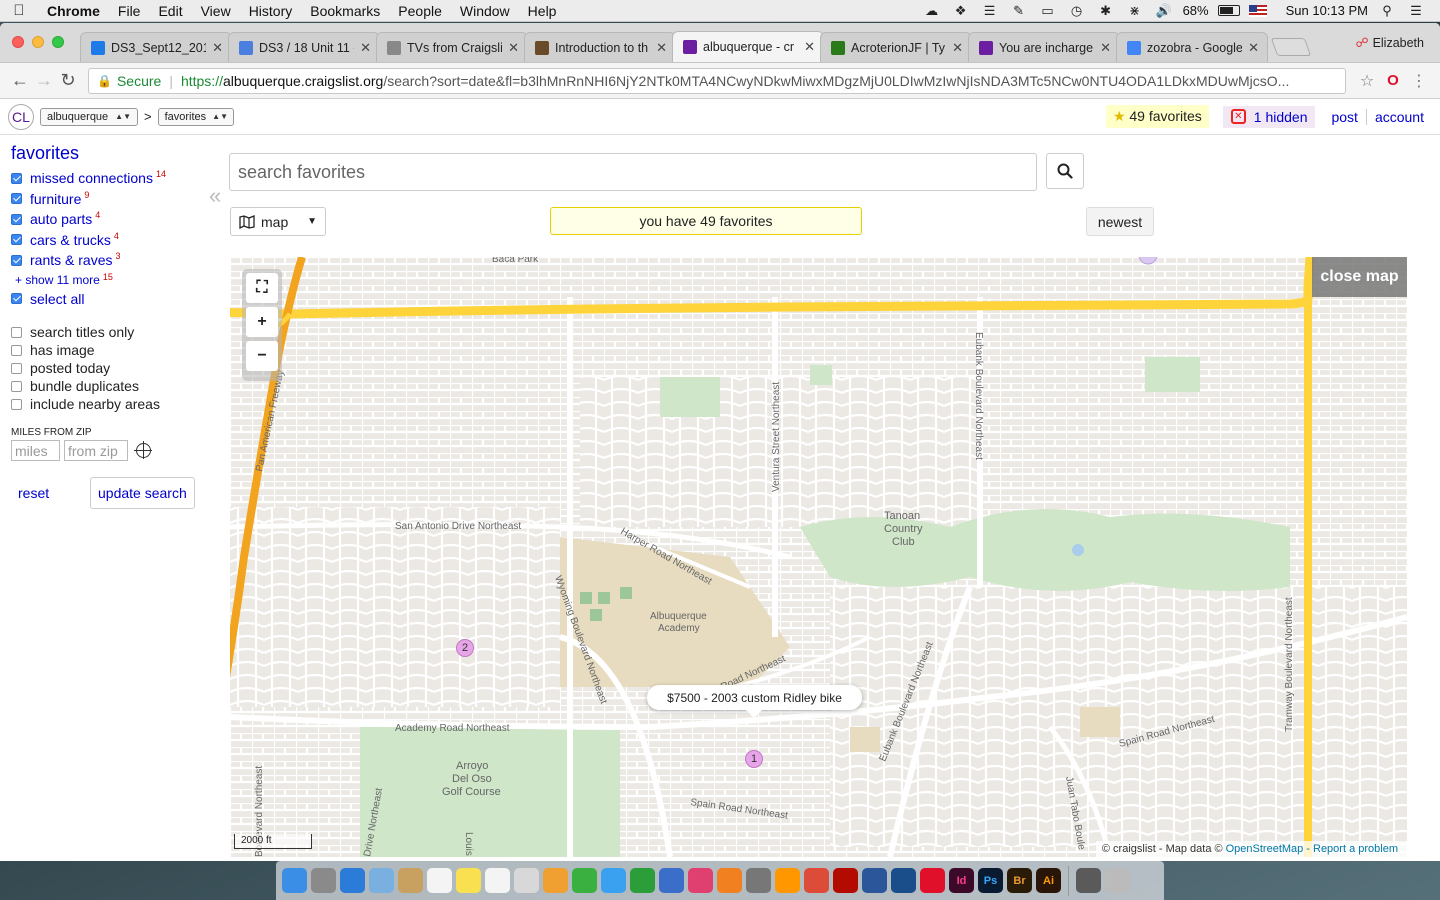 The width and height of the screenshot is (1440, 900). Describe the element at coordinates (1088, 880) in the screenshot. I see `folder-icon` at that location.